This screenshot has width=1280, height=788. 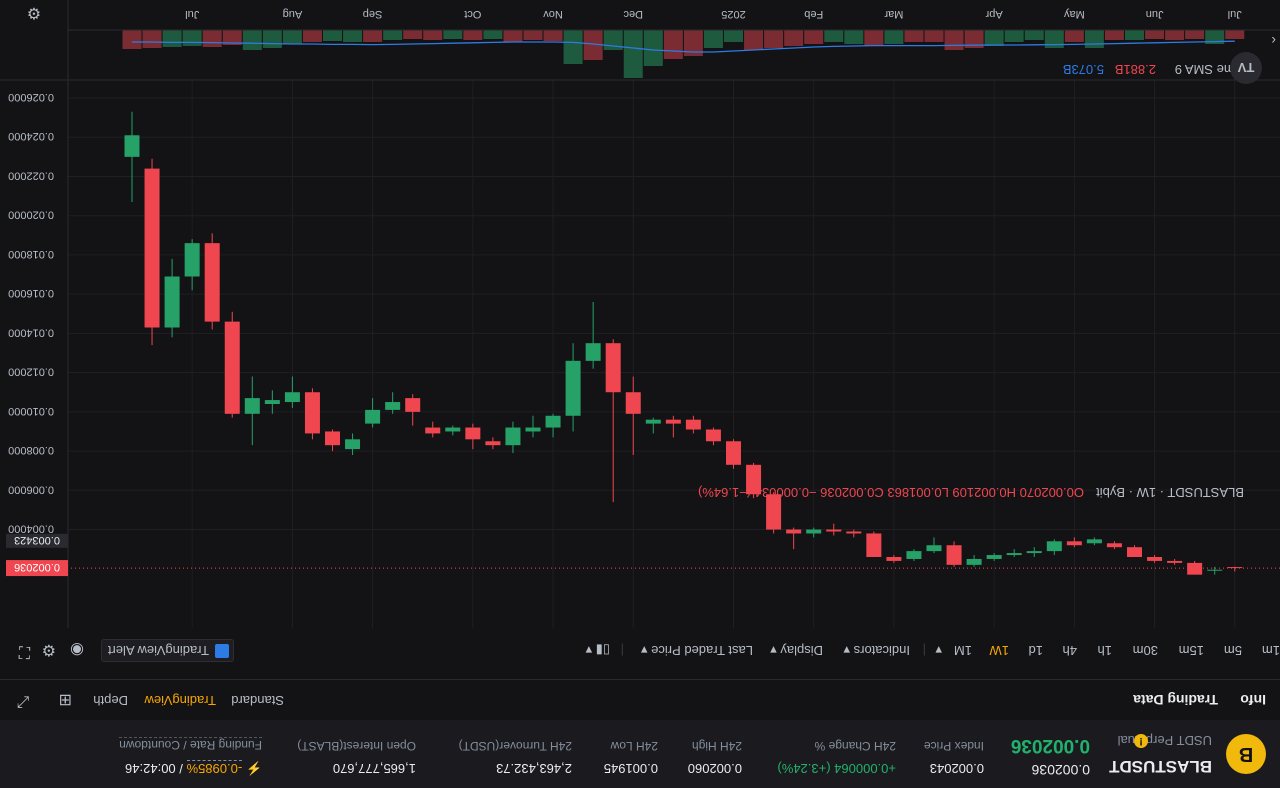 What do you see at coordinates (714, 768) in the screenshot?
I see `stat-value: 0.002060` at bounding box center [714, 768].